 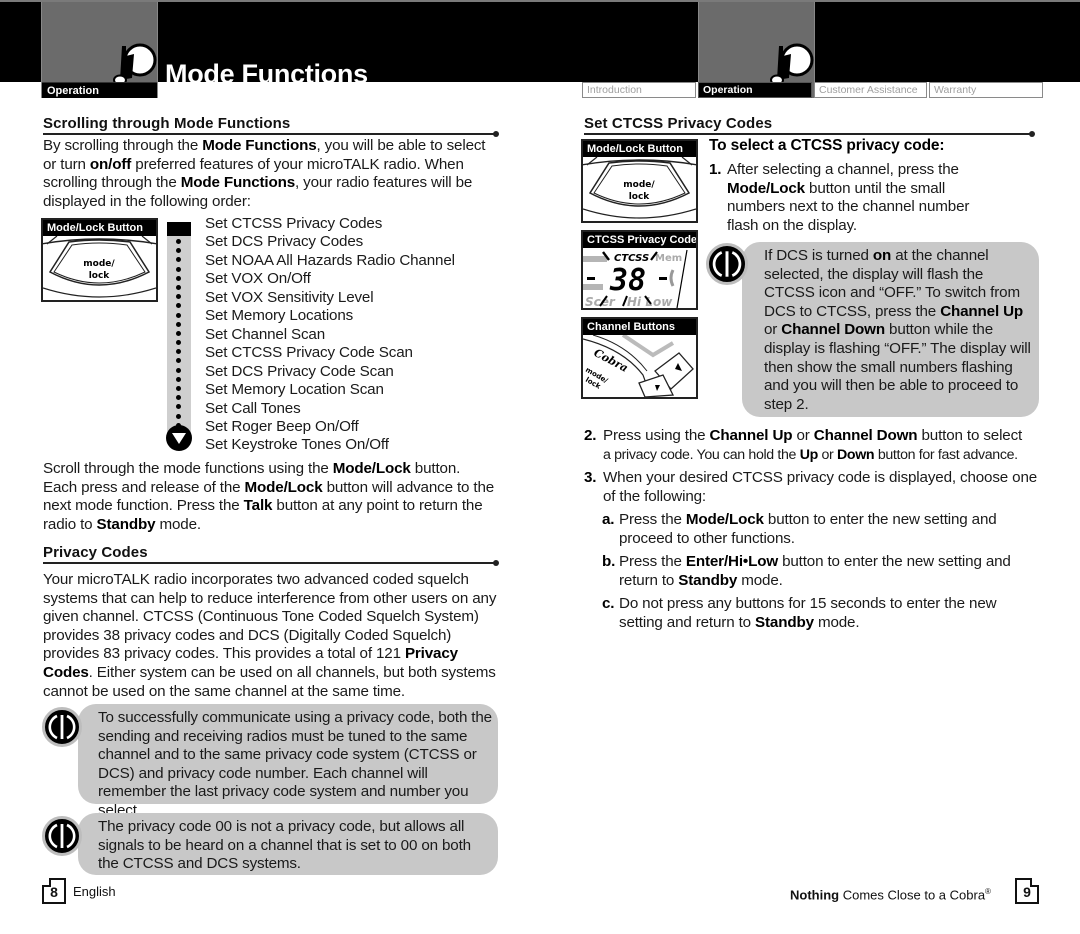 What do you see at coordinates (639, 185) in the screenshot?
I see `svg-text: mode/` at bounding box center [639, 185].